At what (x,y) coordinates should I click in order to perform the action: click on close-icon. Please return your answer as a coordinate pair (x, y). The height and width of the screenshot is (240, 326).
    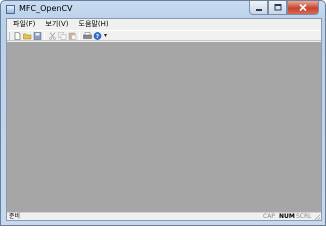
    Looking at the image, I should click on (303, 7).